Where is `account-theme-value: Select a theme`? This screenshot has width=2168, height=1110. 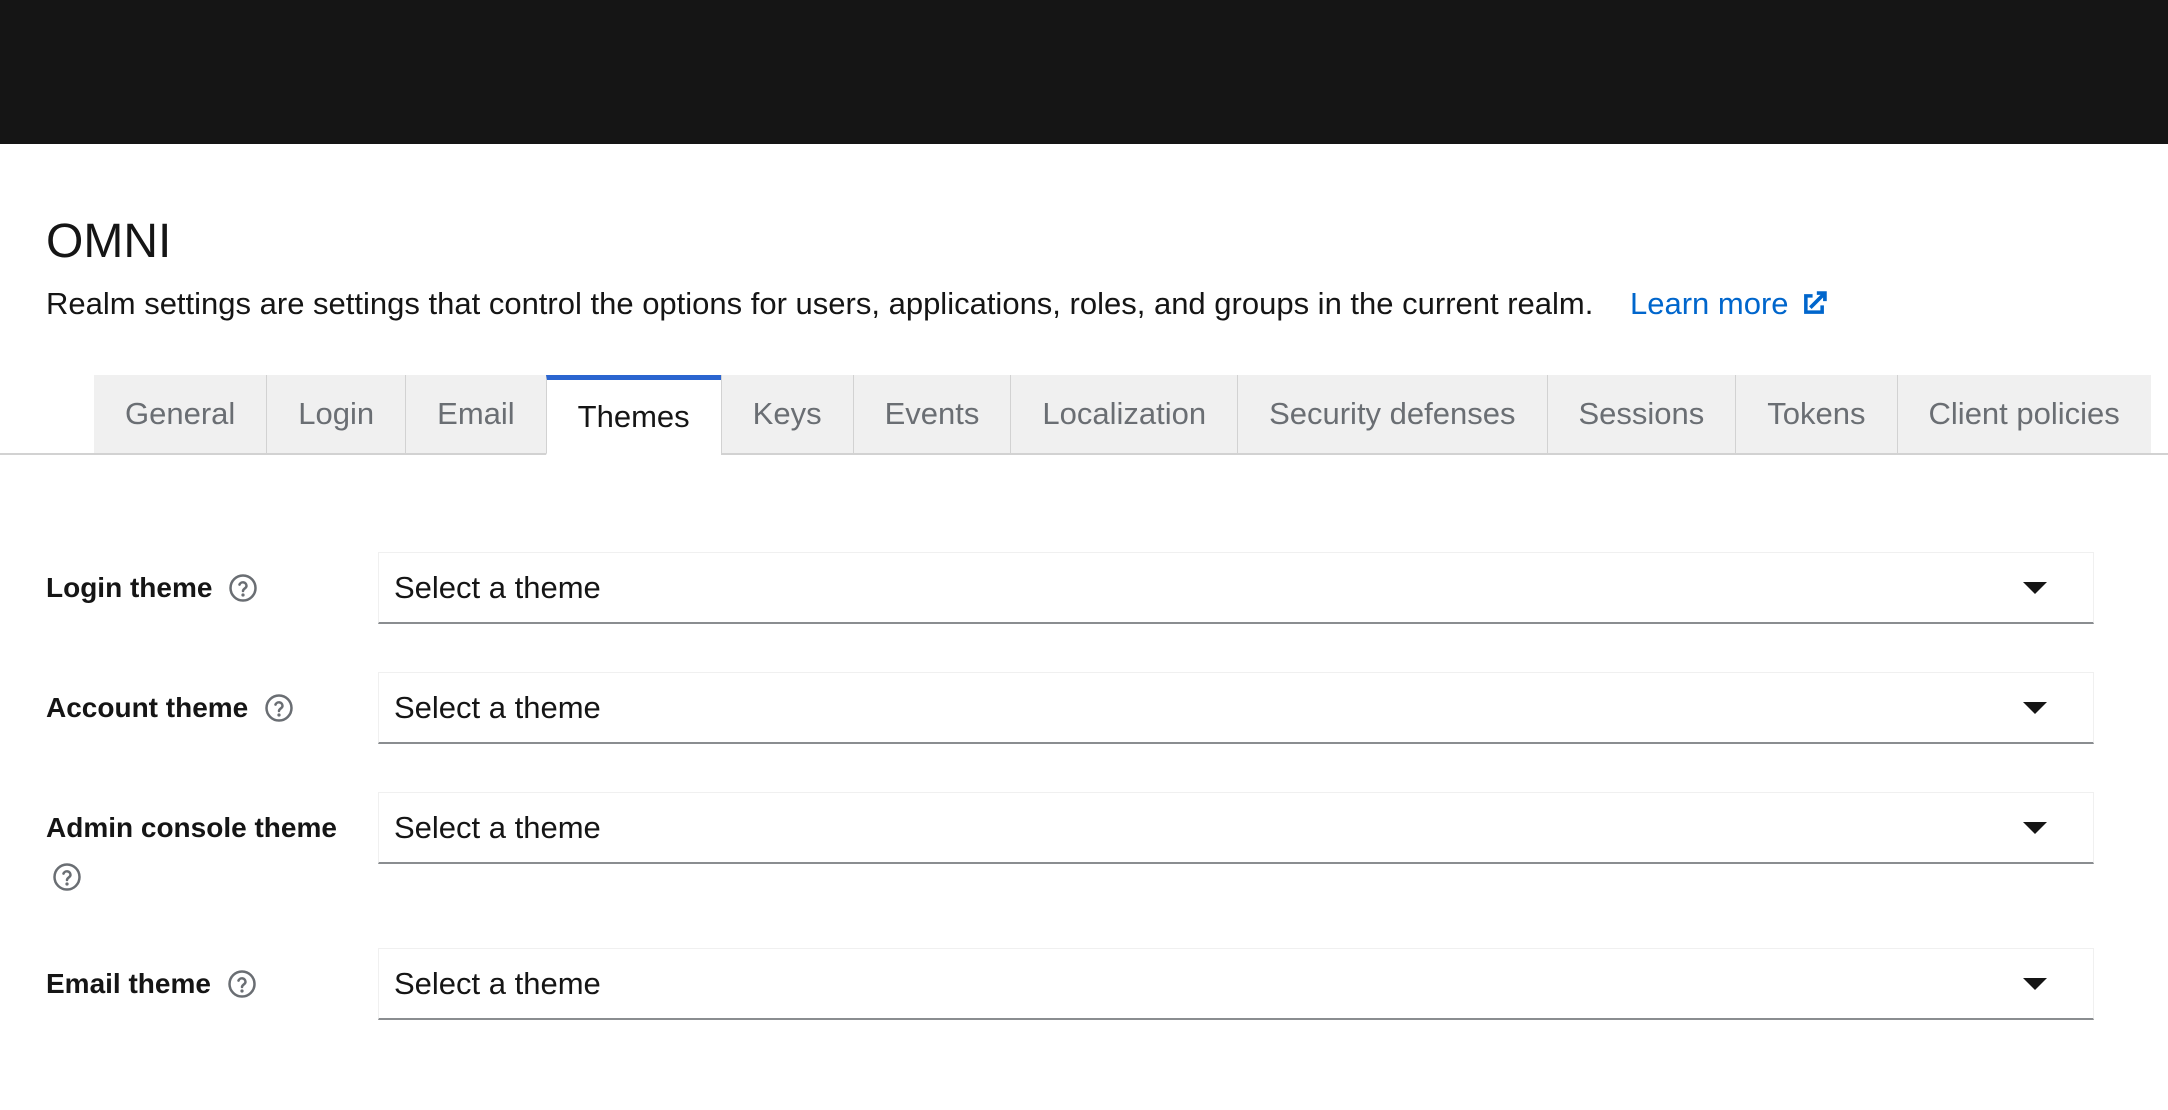
account-theme-value: Select a theme is located at coordinates (497, 707).